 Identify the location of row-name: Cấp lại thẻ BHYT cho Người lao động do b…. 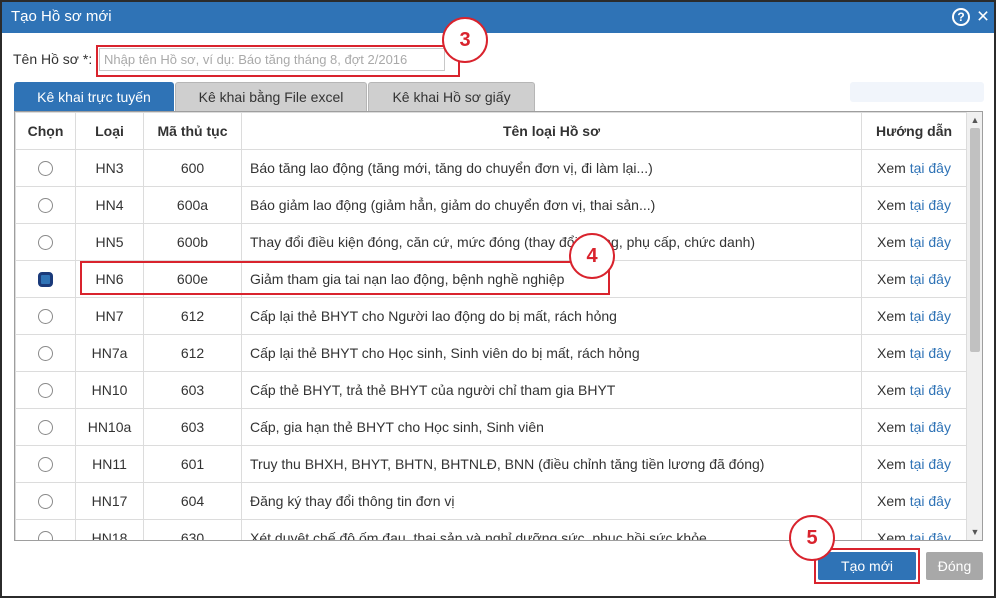
(551, 316).